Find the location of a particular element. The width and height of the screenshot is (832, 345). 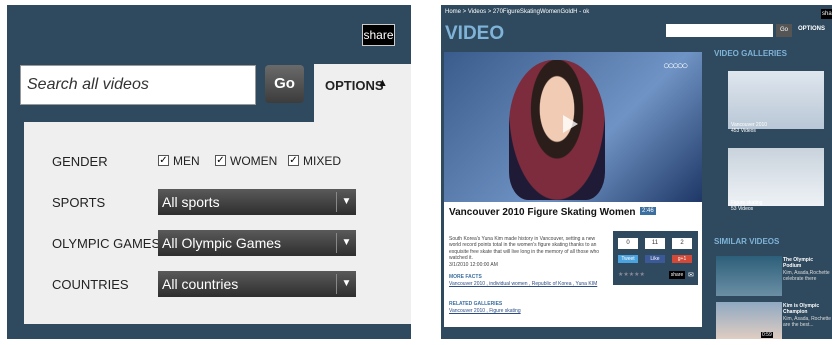

search-input is located at coordinates (719, 30).